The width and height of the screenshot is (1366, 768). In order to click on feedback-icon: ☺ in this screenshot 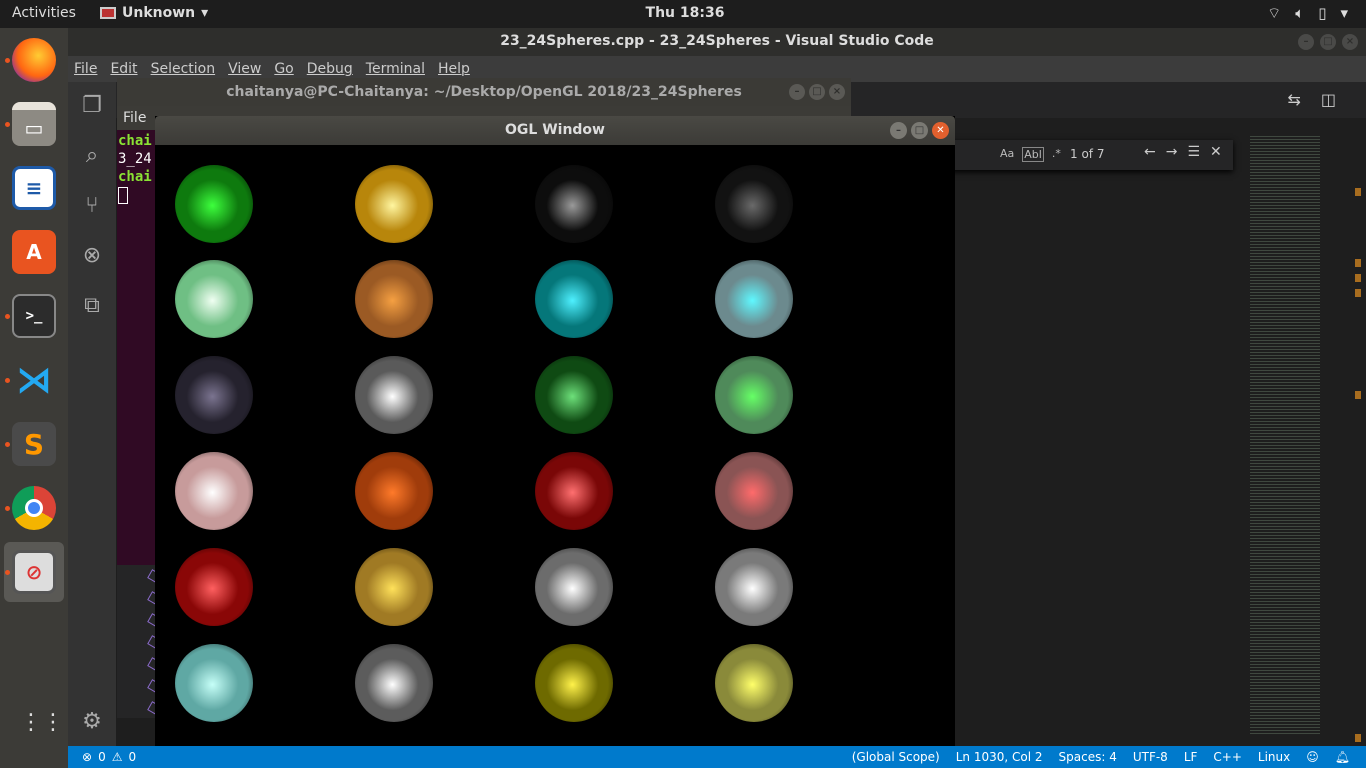, I will do `click(1312, 757)`.